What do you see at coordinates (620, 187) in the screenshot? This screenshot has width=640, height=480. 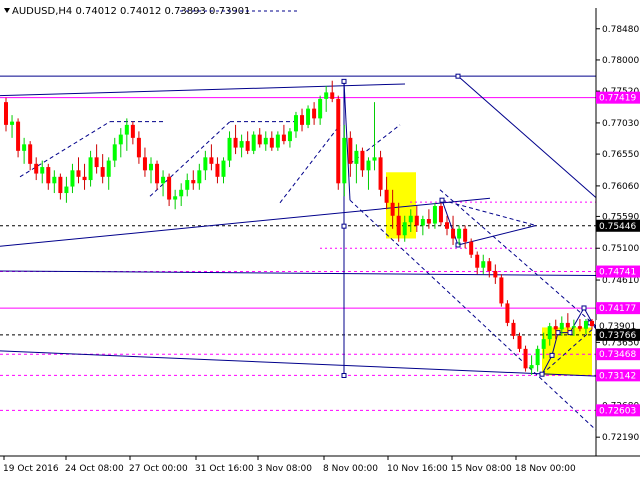 I see `y-tick-label: 0.76060` at bounding box center [620, 187].